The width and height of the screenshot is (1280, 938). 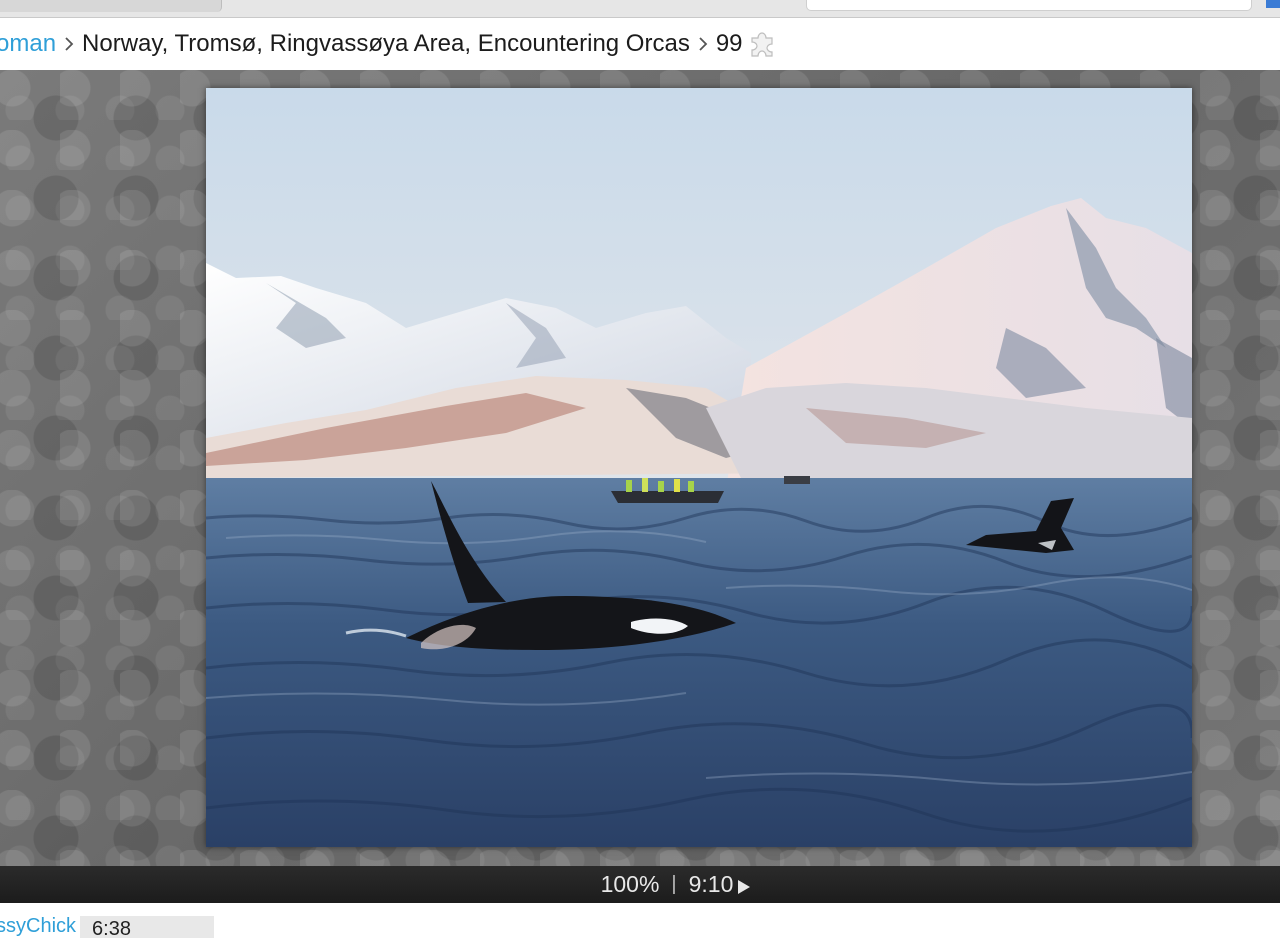 I want to click on browser-search-field, so click(x=1029, y=5).